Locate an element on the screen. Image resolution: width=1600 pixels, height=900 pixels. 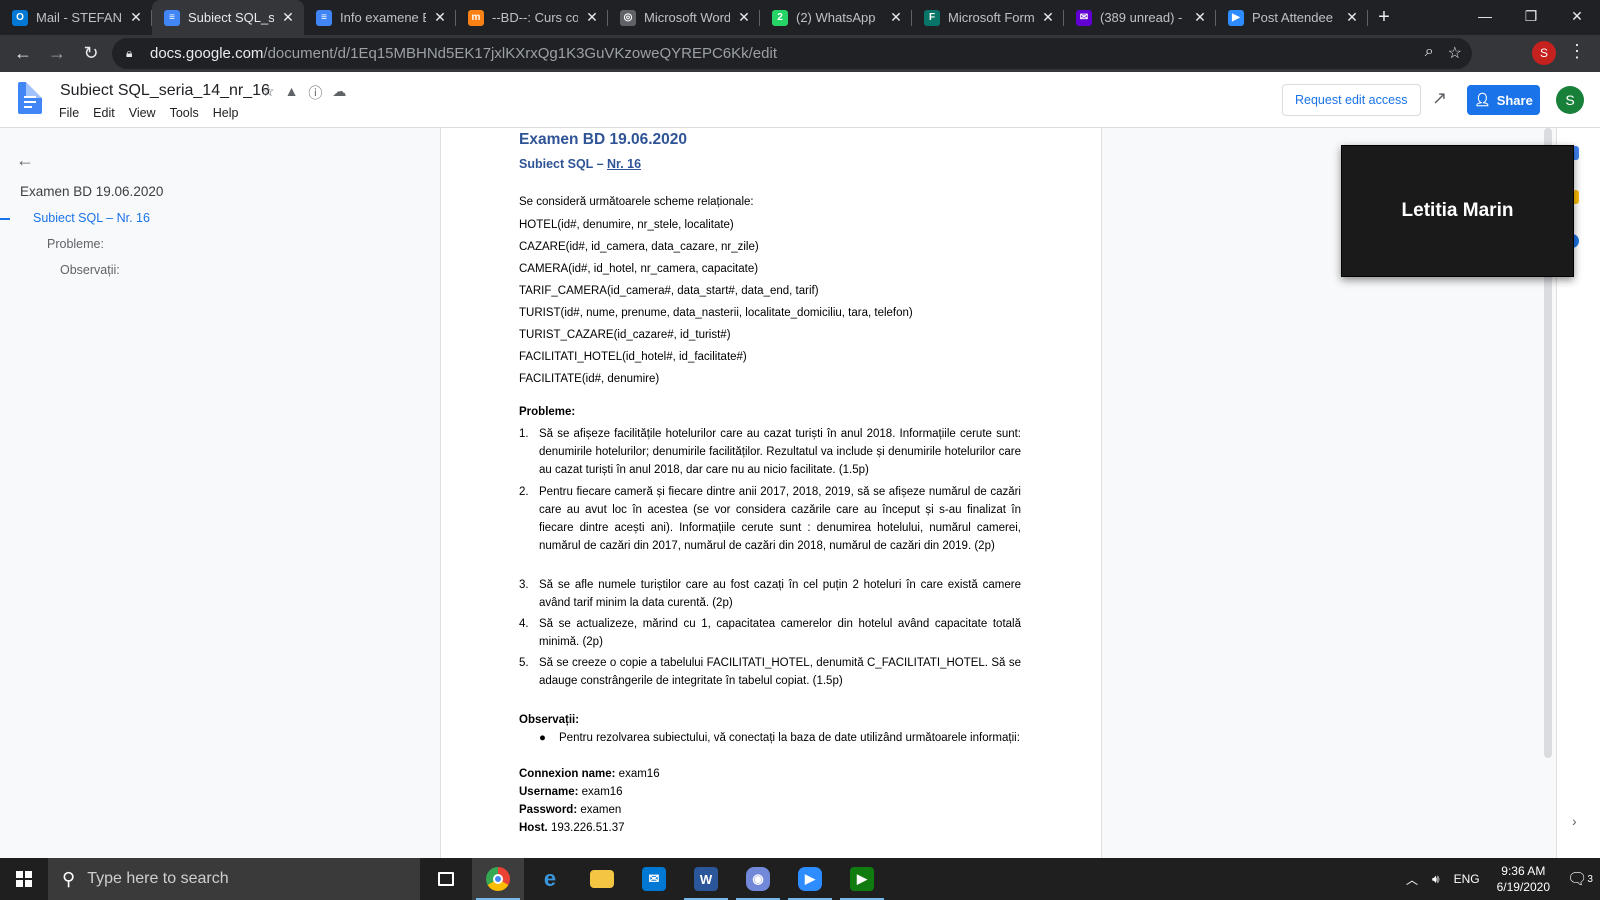
system-tray: ︿ 🔊︎ ENG 9:36 AM 6/19/2020 🗨︎ 3 is located at coordinates (1499, 879).